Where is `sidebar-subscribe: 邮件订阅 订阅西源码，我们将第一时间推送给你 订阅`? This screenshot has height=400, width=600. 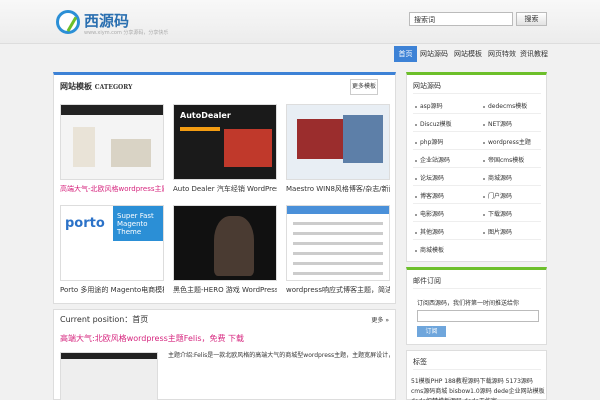
sidebar-subscribe: 邮件订阅 订阅西源码，我们将第一时间推送给你 订阅 is located at coordinates (476, 306).